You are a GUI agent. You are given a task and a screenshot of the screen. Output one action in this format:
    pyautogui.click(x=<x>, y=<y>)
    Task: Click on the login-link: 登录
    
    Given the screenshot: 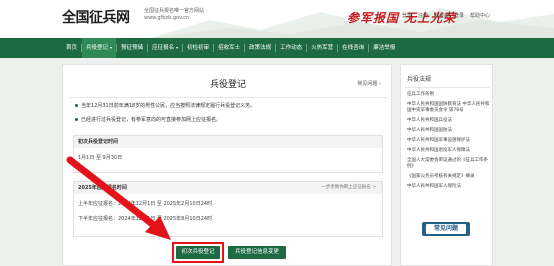 What is the action you would take?
    pyautogui.click(x=407, y=15)
    